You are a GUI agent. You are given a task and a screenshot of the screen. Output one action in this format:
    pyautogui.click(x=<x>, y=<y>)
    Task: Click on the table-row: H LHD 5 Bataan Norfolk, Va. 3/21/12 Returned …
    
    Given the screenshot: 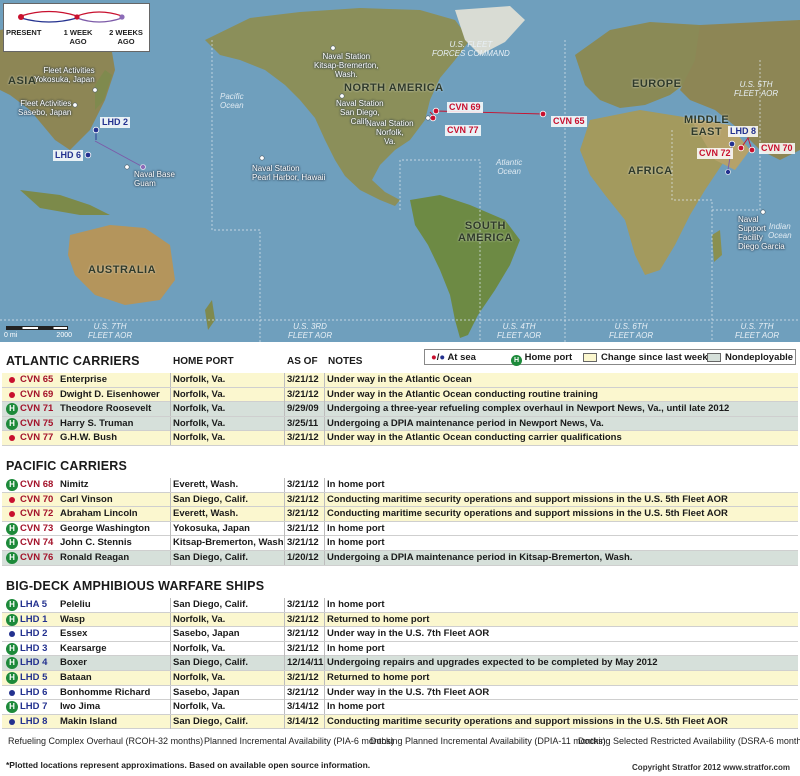 What is the action you would take?
    pyautogui.click(x=400, y=678)
    